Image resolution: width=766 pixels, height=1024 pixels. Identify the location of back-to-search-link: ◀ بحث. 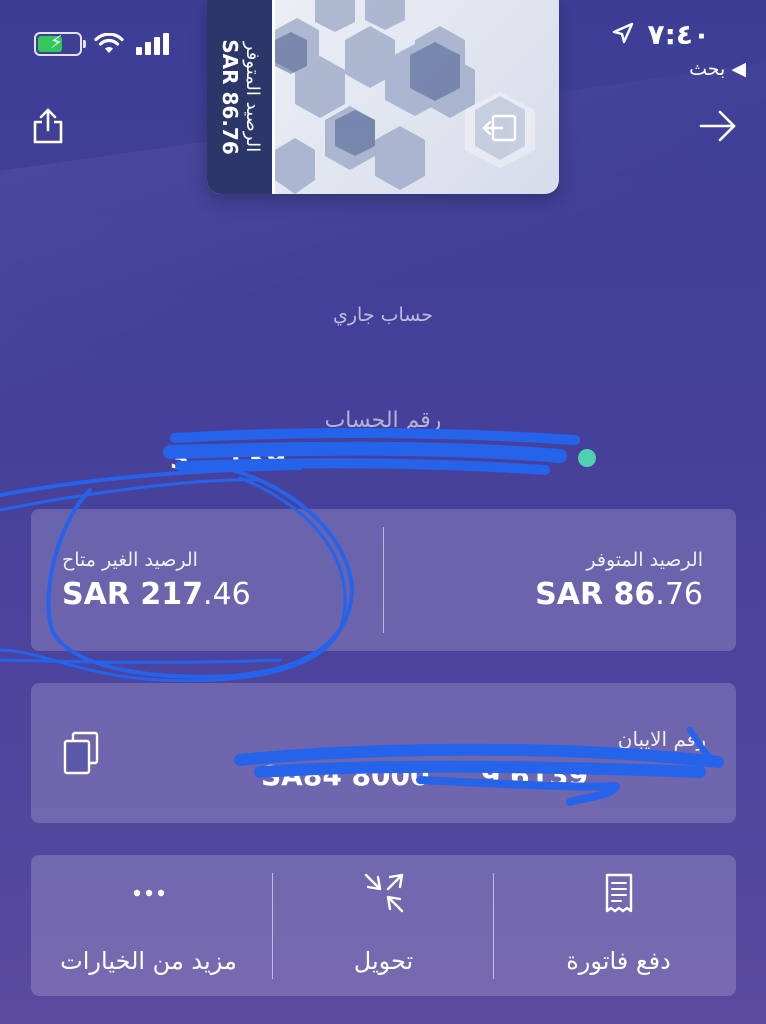
(717, 69).